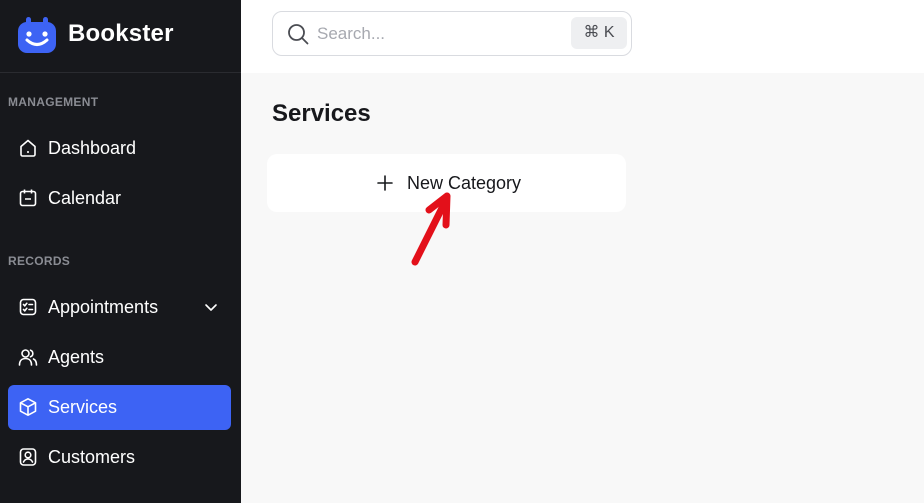  I want to click on search-box: ⌘ K, so click(452, 33).